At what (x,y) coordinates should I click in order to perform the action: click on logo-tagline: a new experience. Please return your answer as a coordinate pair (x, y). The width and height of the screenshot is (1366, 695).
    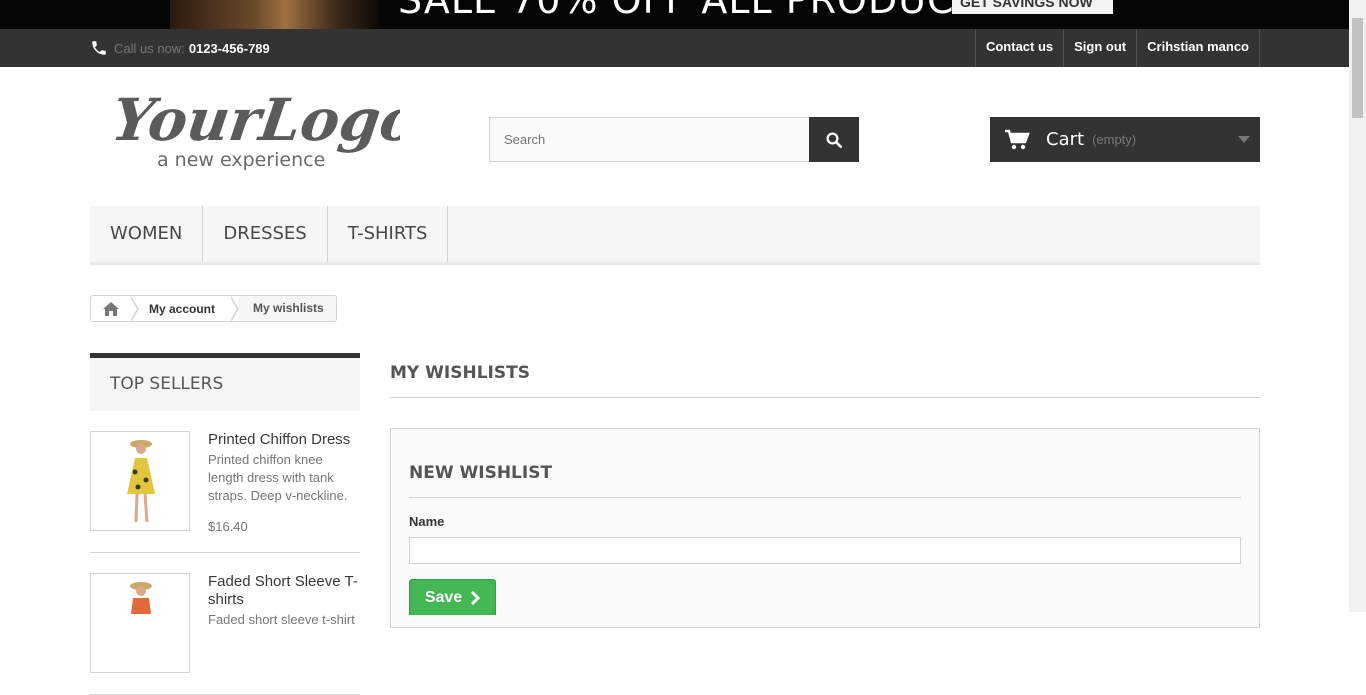
    Looking at the image, I should click on (241, 160).